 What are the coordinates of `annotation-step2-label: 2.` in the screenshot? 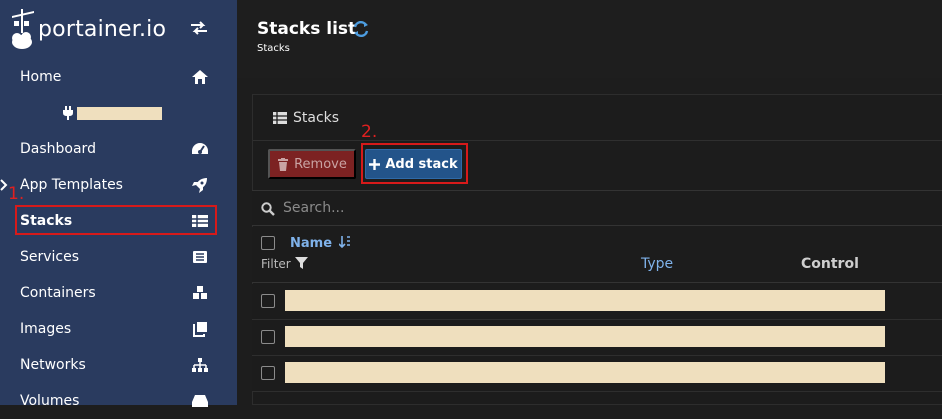 It's located at (369, 132).